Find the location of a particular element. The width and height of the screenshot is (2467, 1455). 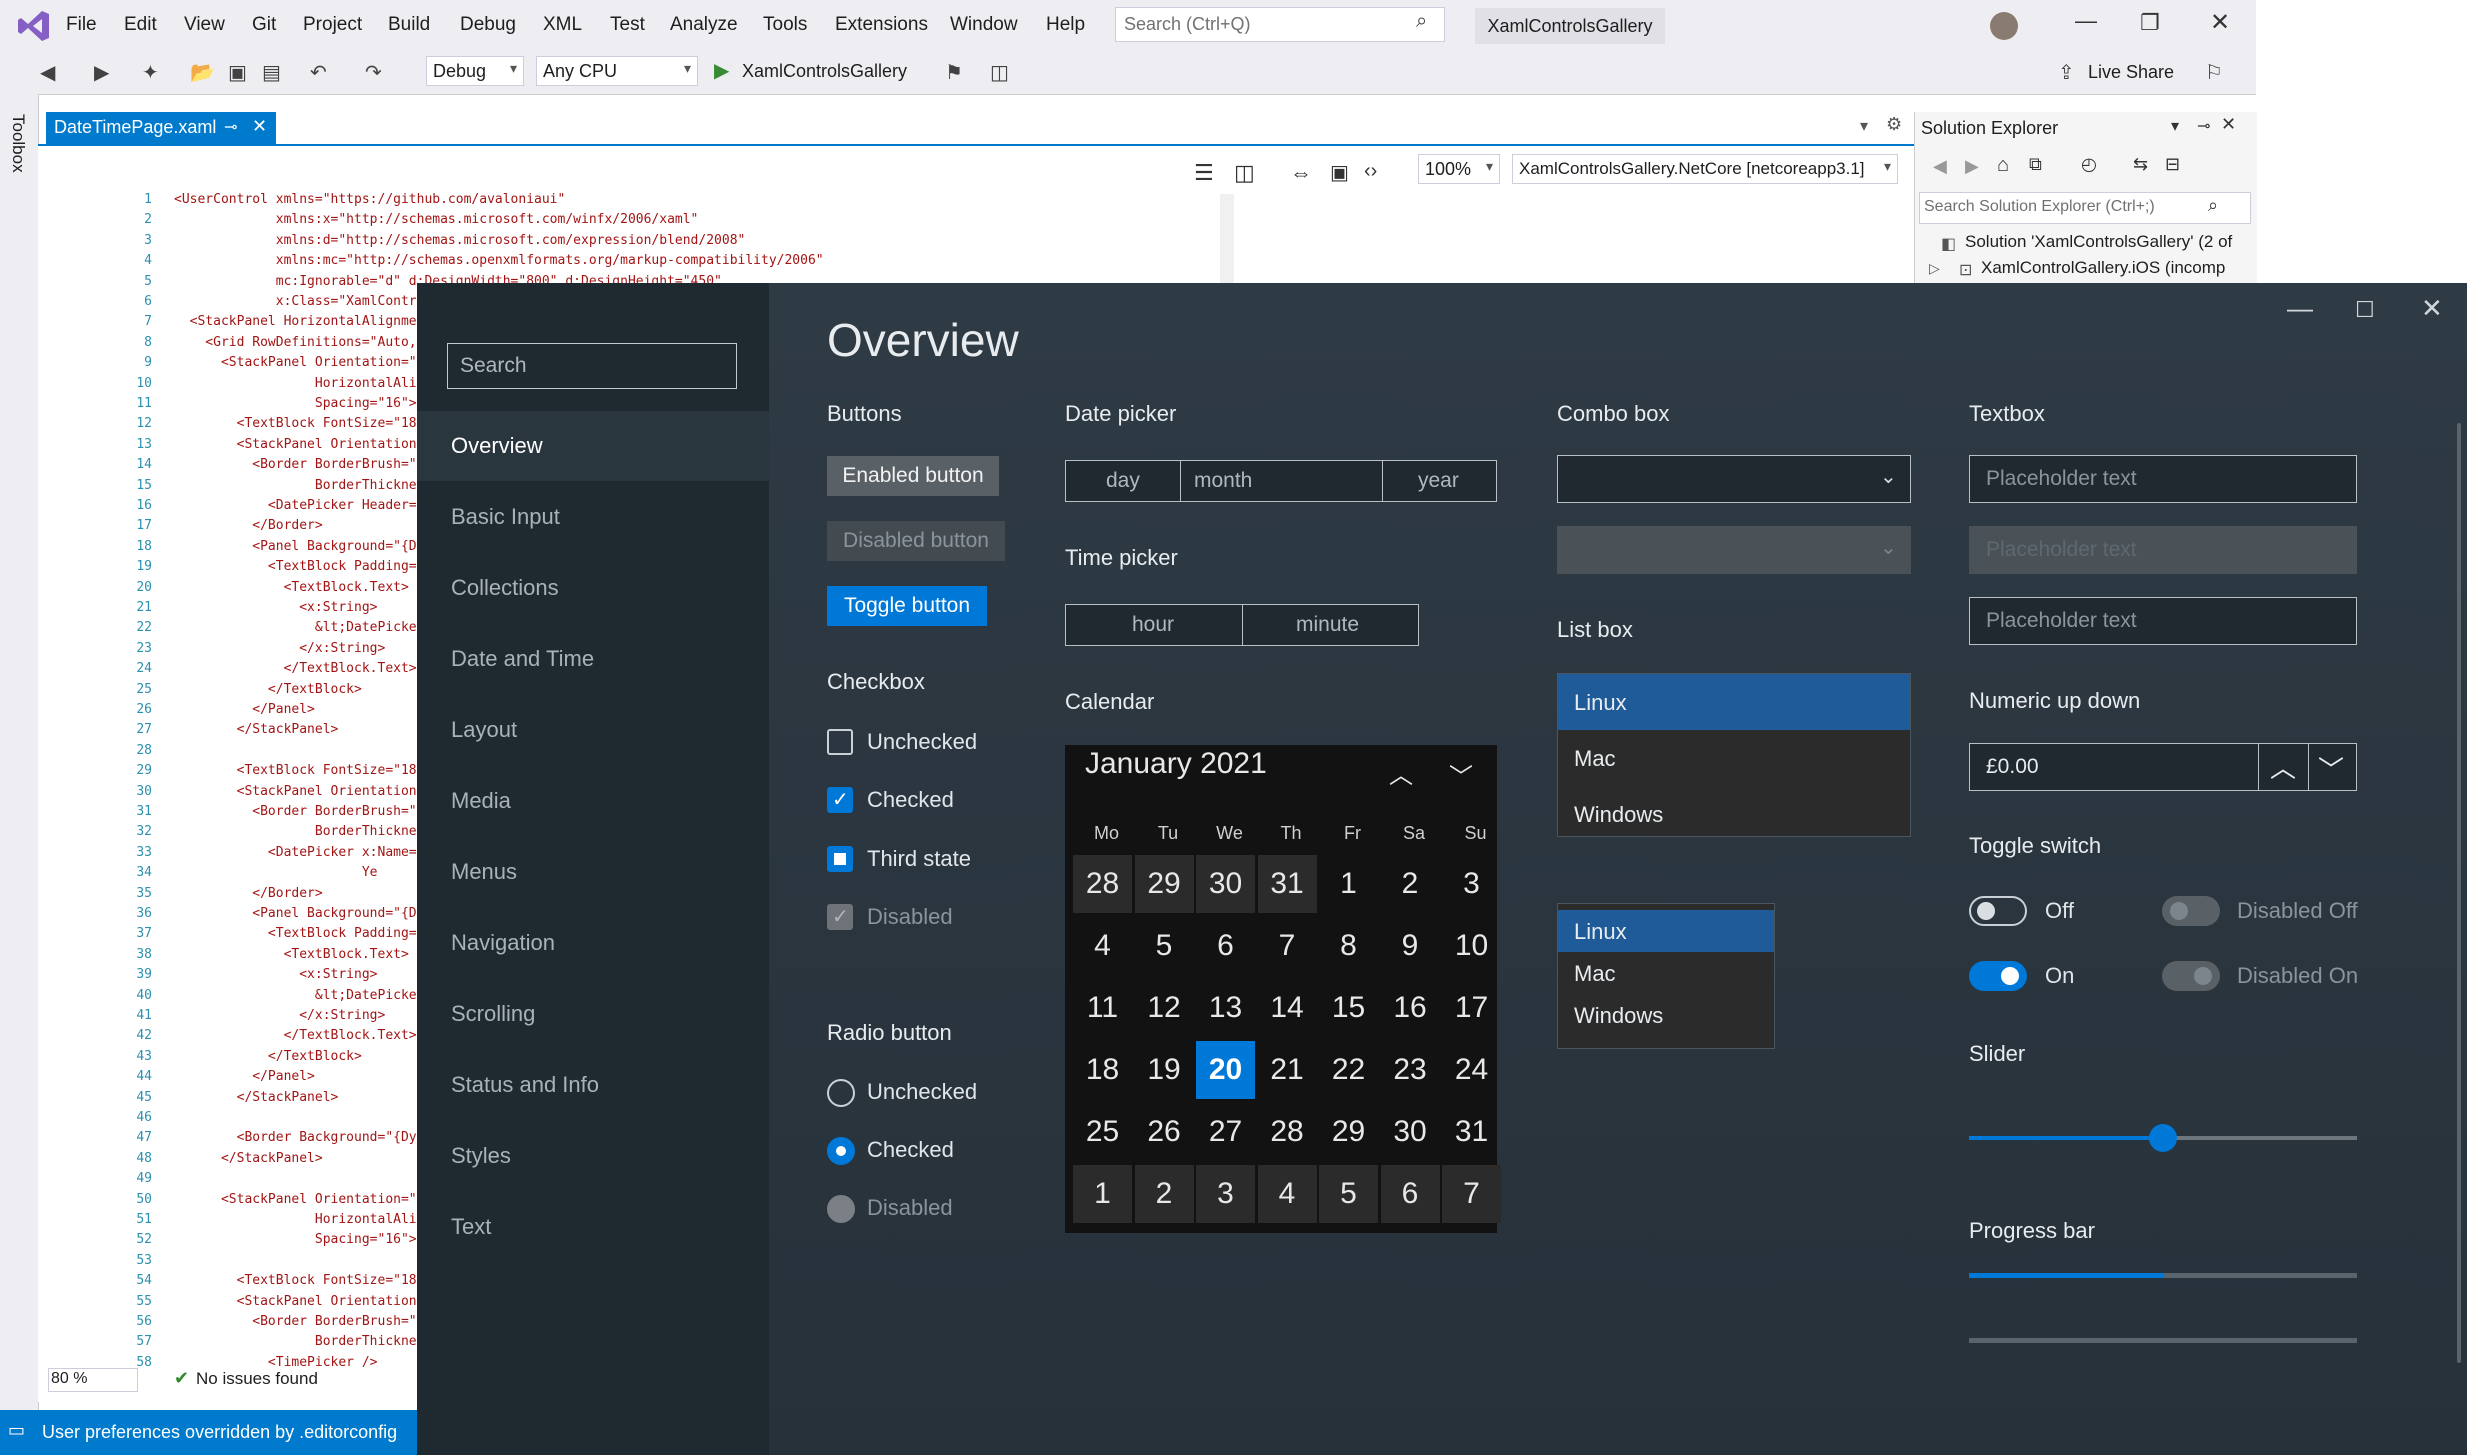

undo-icon: ↶ is located at coordinates (318, 72).